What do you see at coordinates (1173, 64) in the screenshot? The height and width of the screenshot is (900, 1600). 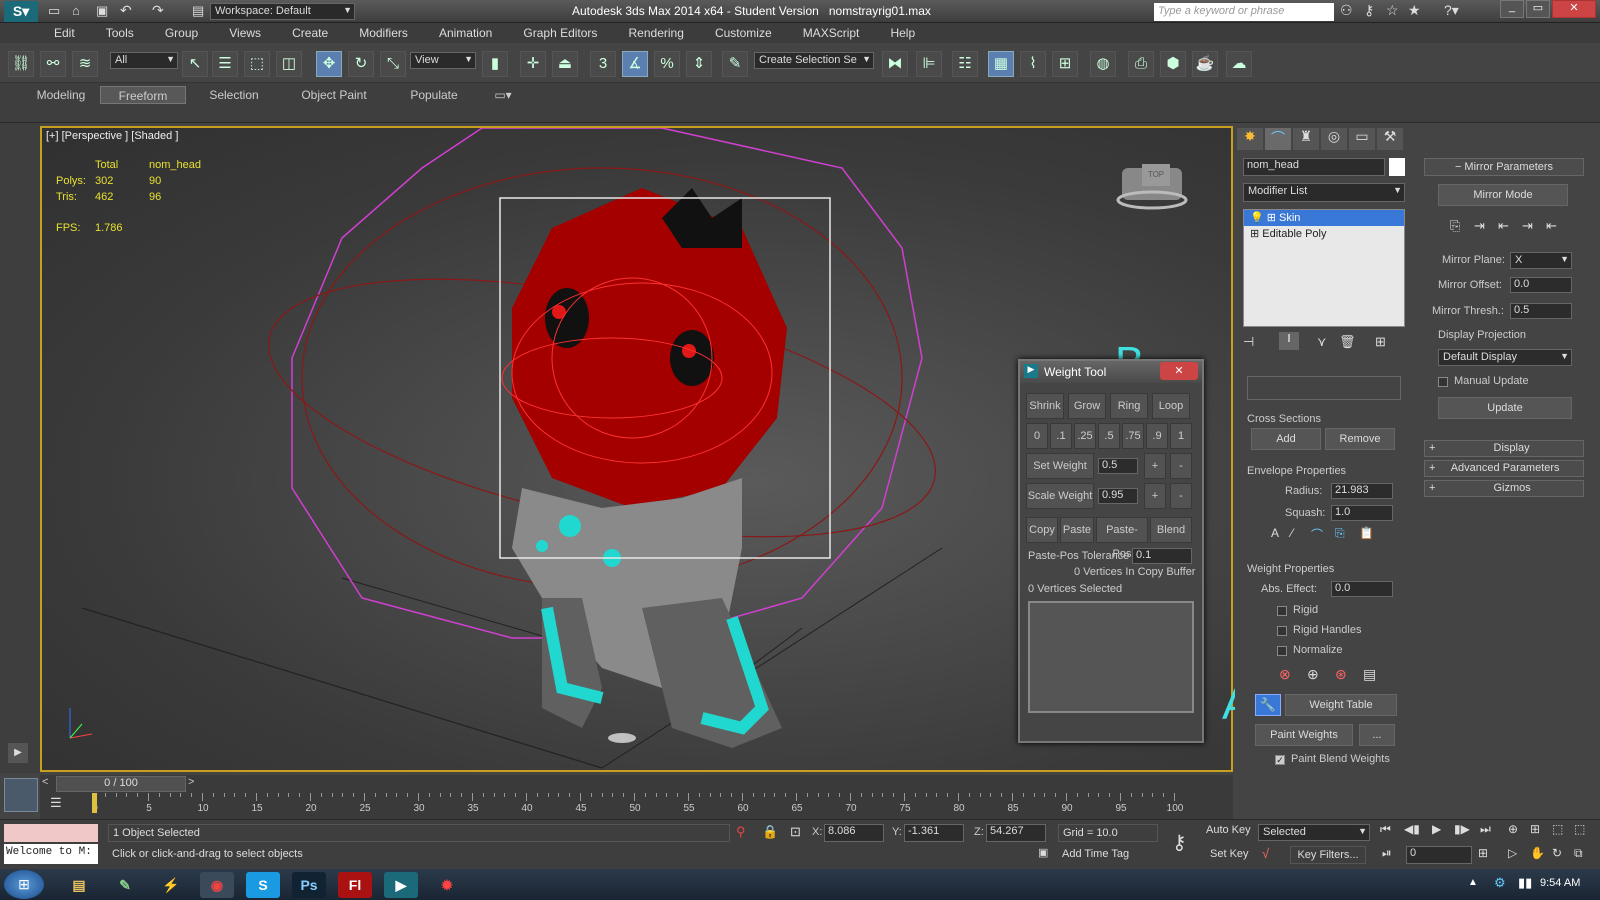 I see `rendered-frame-icon: ⬢` at bounding box center [1173, 64].